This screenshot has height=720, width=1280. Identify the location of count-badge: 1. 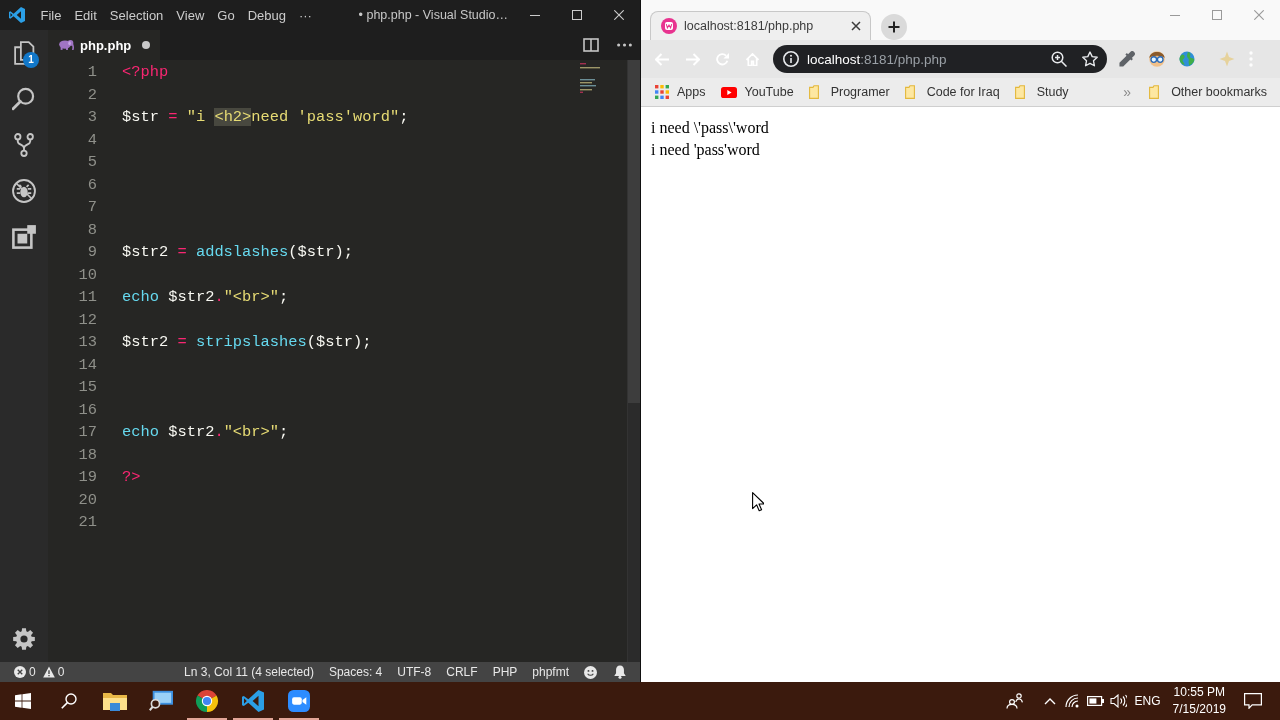
(31, 60).